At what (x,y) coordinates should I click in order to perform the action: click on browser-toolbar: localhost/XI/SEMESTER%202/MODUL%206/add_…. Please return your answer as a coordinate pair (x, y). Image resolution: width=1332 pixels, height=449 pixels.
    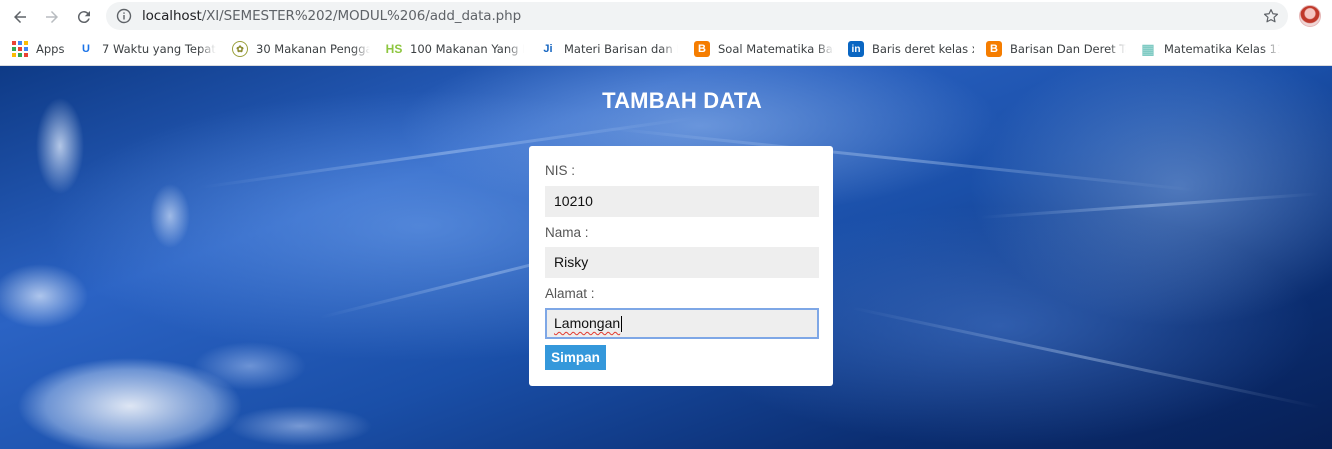
    Looking at the image, I should click on (666, 16).